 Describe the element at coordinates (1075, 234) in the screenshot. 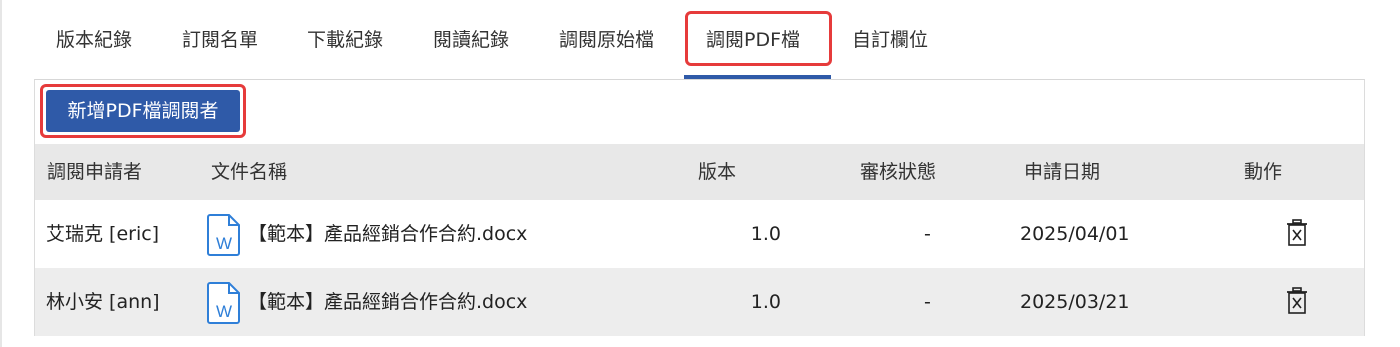

I see `date-cell: 2025/04/01` at that location.